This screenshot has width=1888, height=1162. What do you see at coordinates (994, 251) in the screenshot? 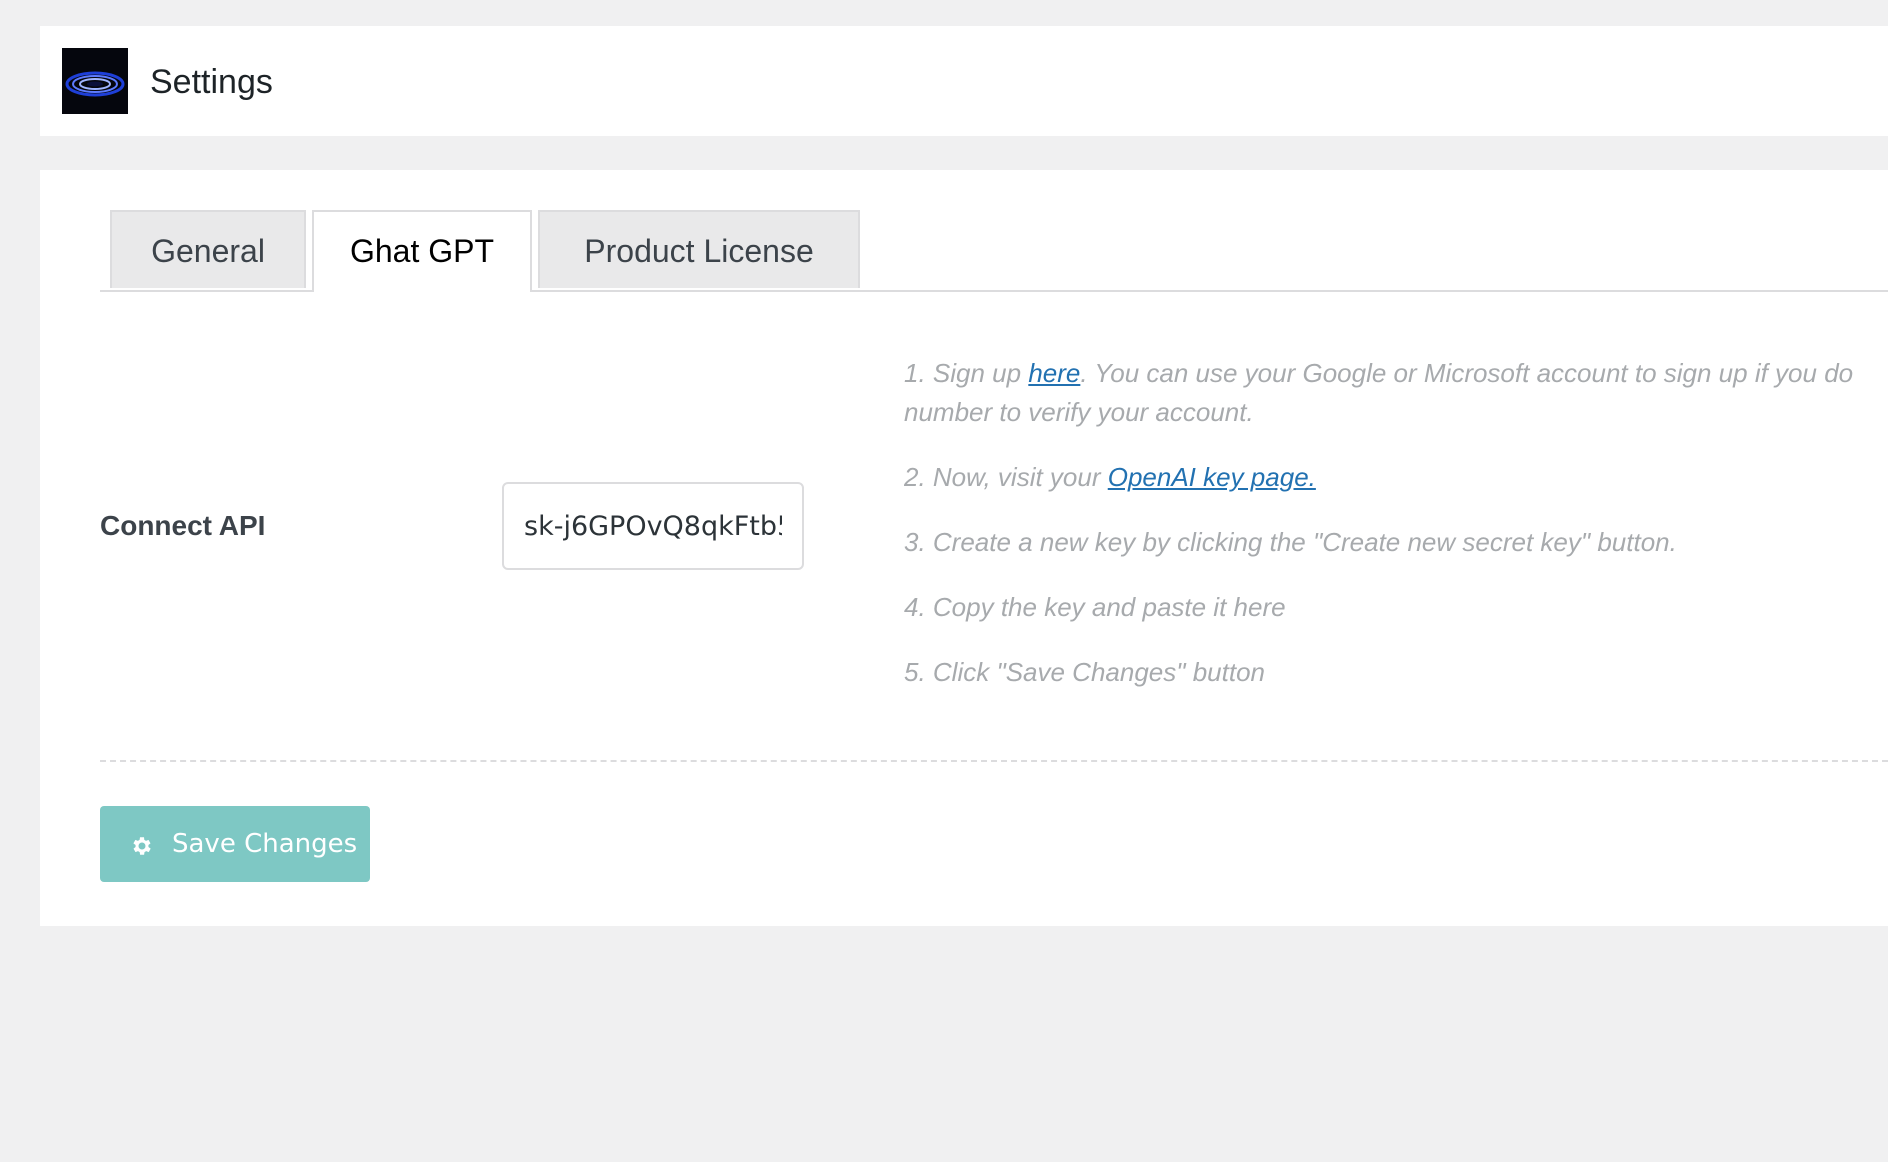
I see `tab-bar: General Ghat GPT Product License` at bounding box center [994, 251].